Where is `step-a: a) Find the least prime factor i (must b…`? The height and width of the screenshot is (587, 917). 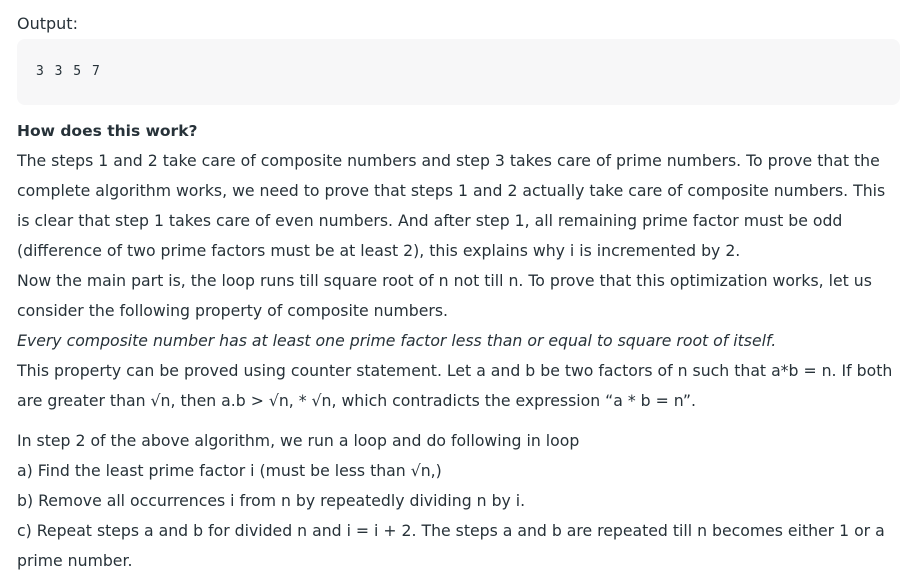 step-a: a) Find the least prime factor i (must b… is located at coordinates (229, 470).